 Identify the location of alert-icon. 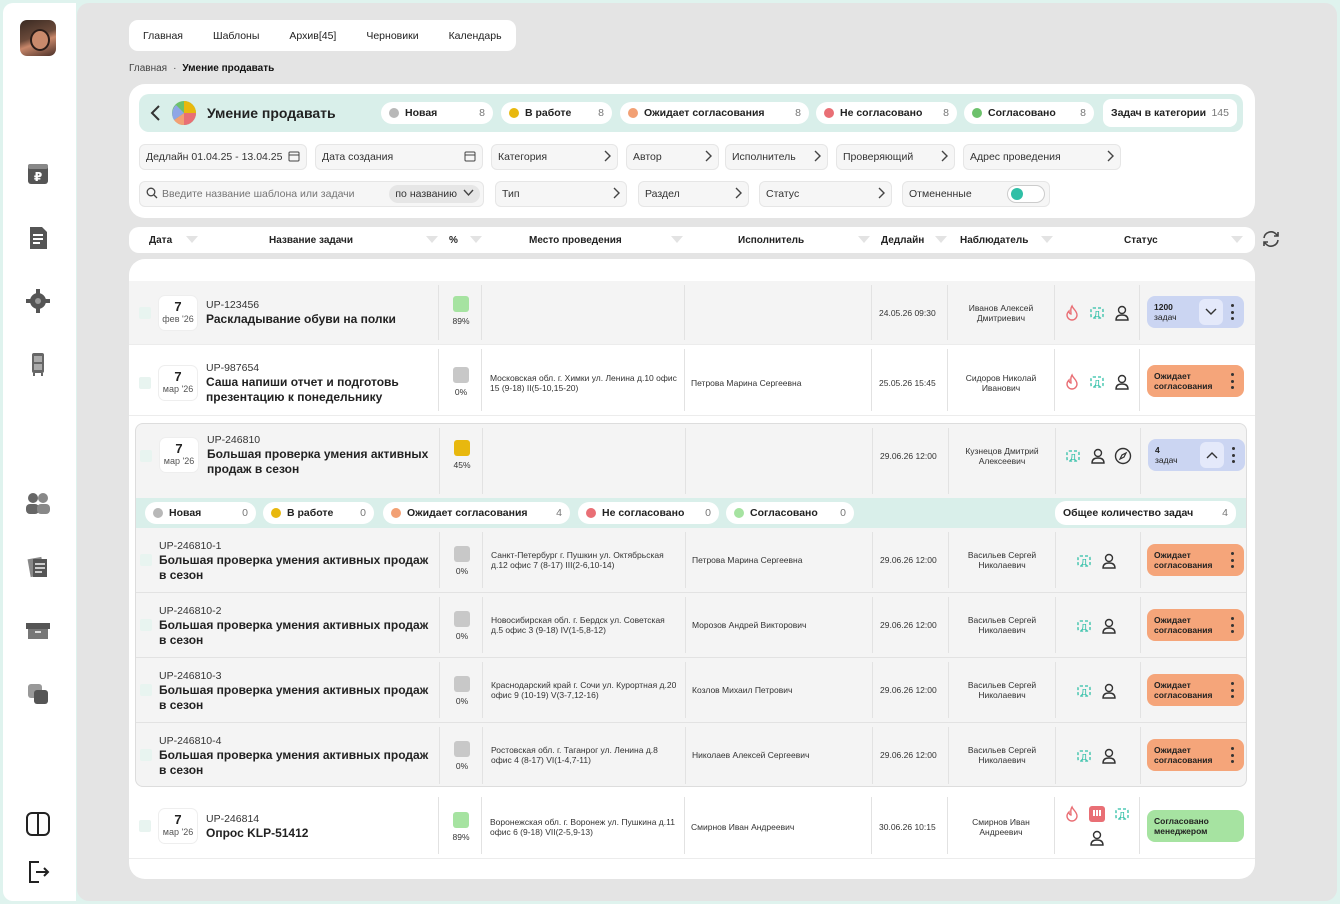
(1097, 814).